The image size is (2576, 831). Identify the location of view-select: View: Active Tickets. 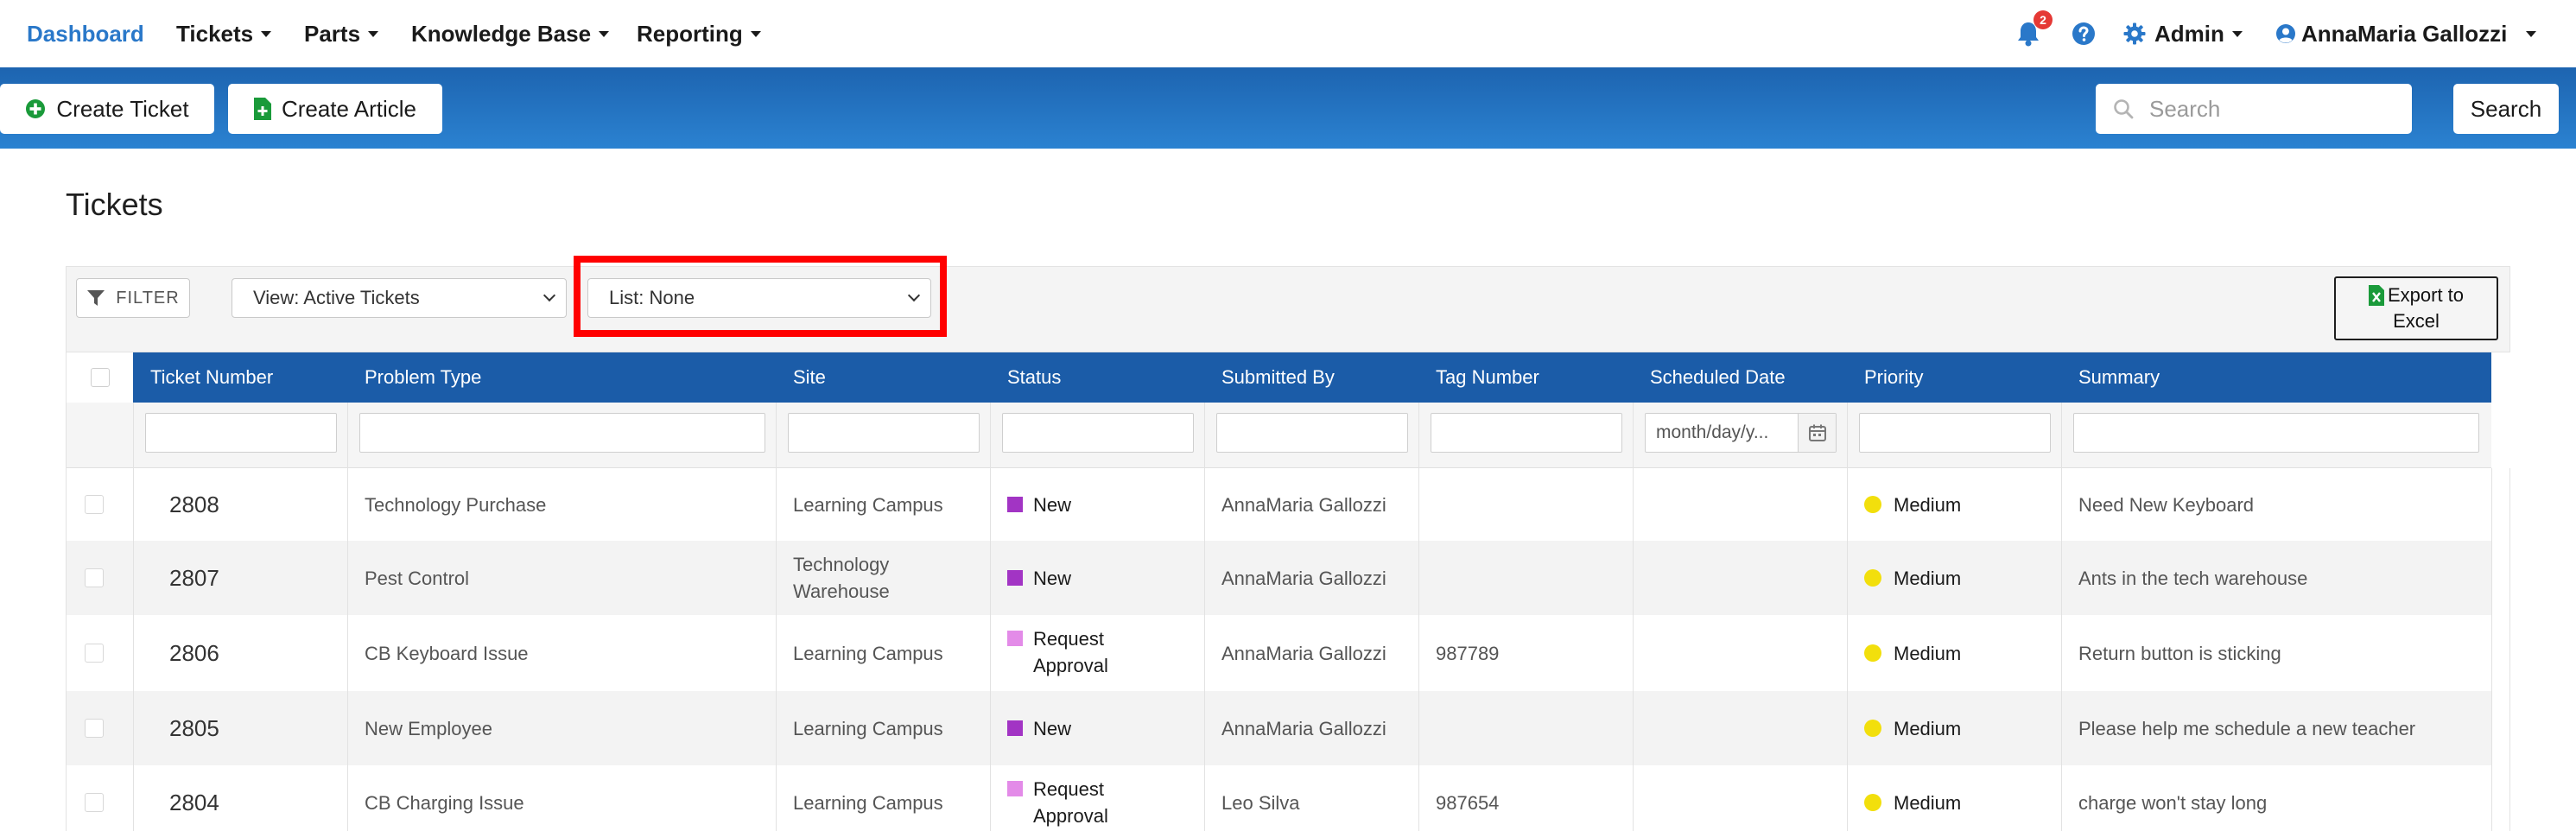
(399, 298).